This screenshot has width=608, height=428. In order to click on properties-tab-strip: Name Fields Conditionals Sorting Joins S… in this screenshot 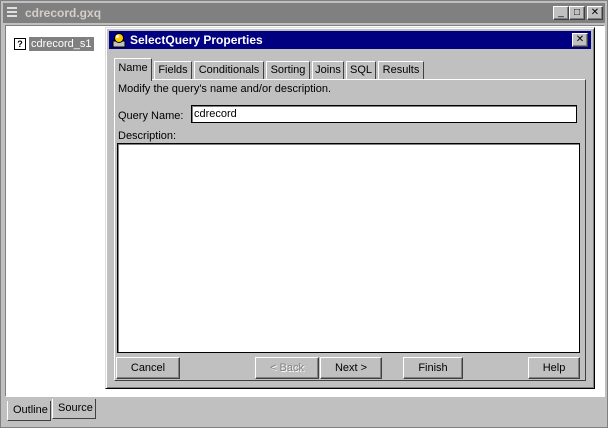, I will do `click(349, 69)`.